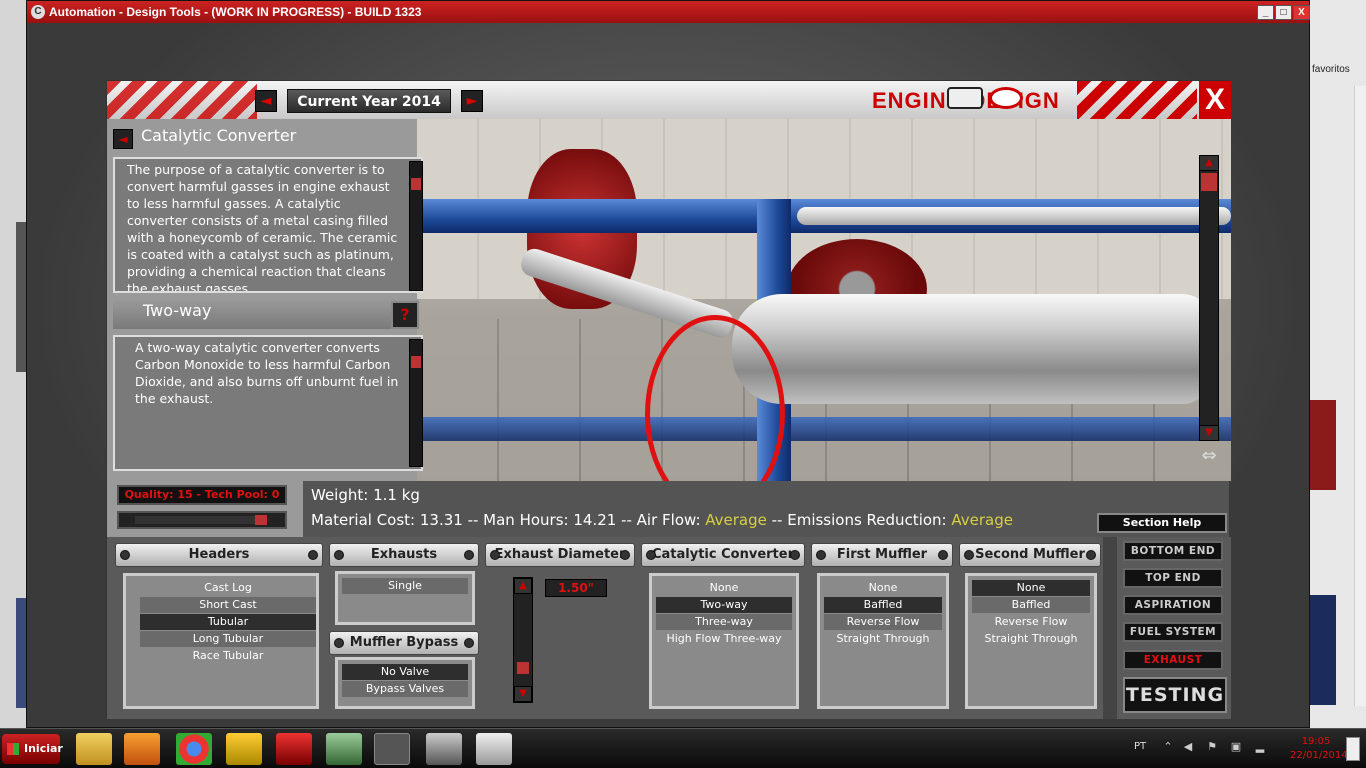 The height and width of the screenshot is (768, 1366). What do you see at coordinates (1209, 433) in the screenshot?
I see `viewport-scroll-down: ▼` at bounding box center [1209, 433].